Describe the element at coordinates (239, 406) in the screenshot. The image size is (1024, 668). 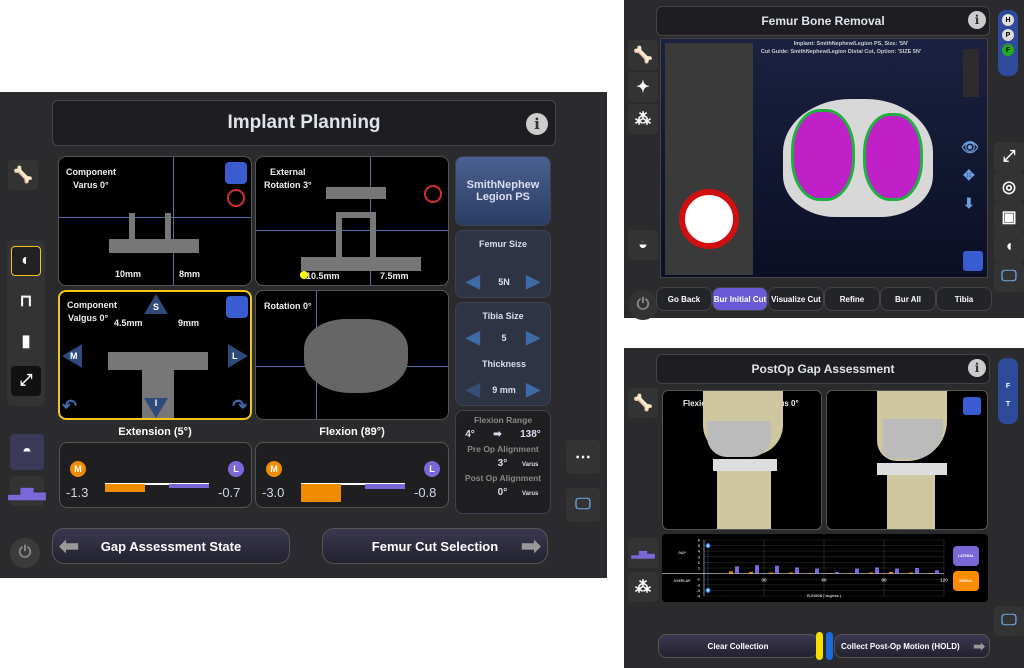
I see `rotate-right-icon: ↷` at that location.